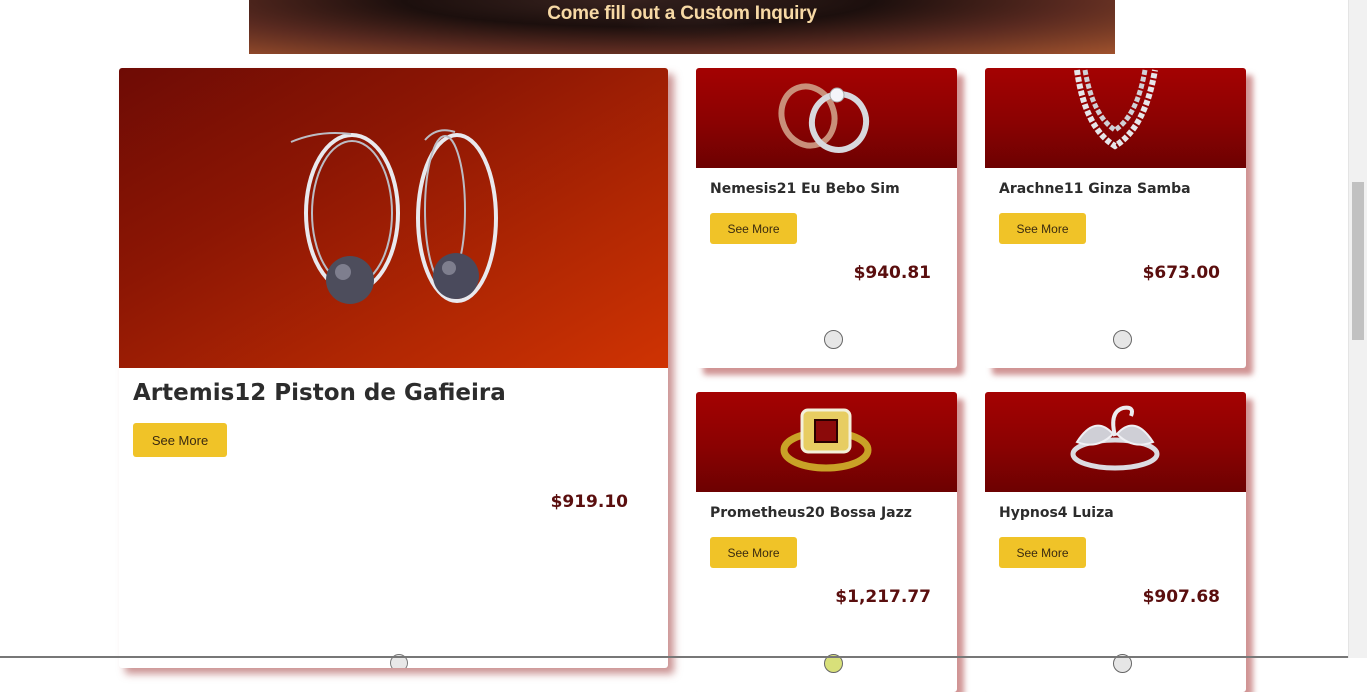  I want to click on product-price: $1,217.77, so click(883, 597).